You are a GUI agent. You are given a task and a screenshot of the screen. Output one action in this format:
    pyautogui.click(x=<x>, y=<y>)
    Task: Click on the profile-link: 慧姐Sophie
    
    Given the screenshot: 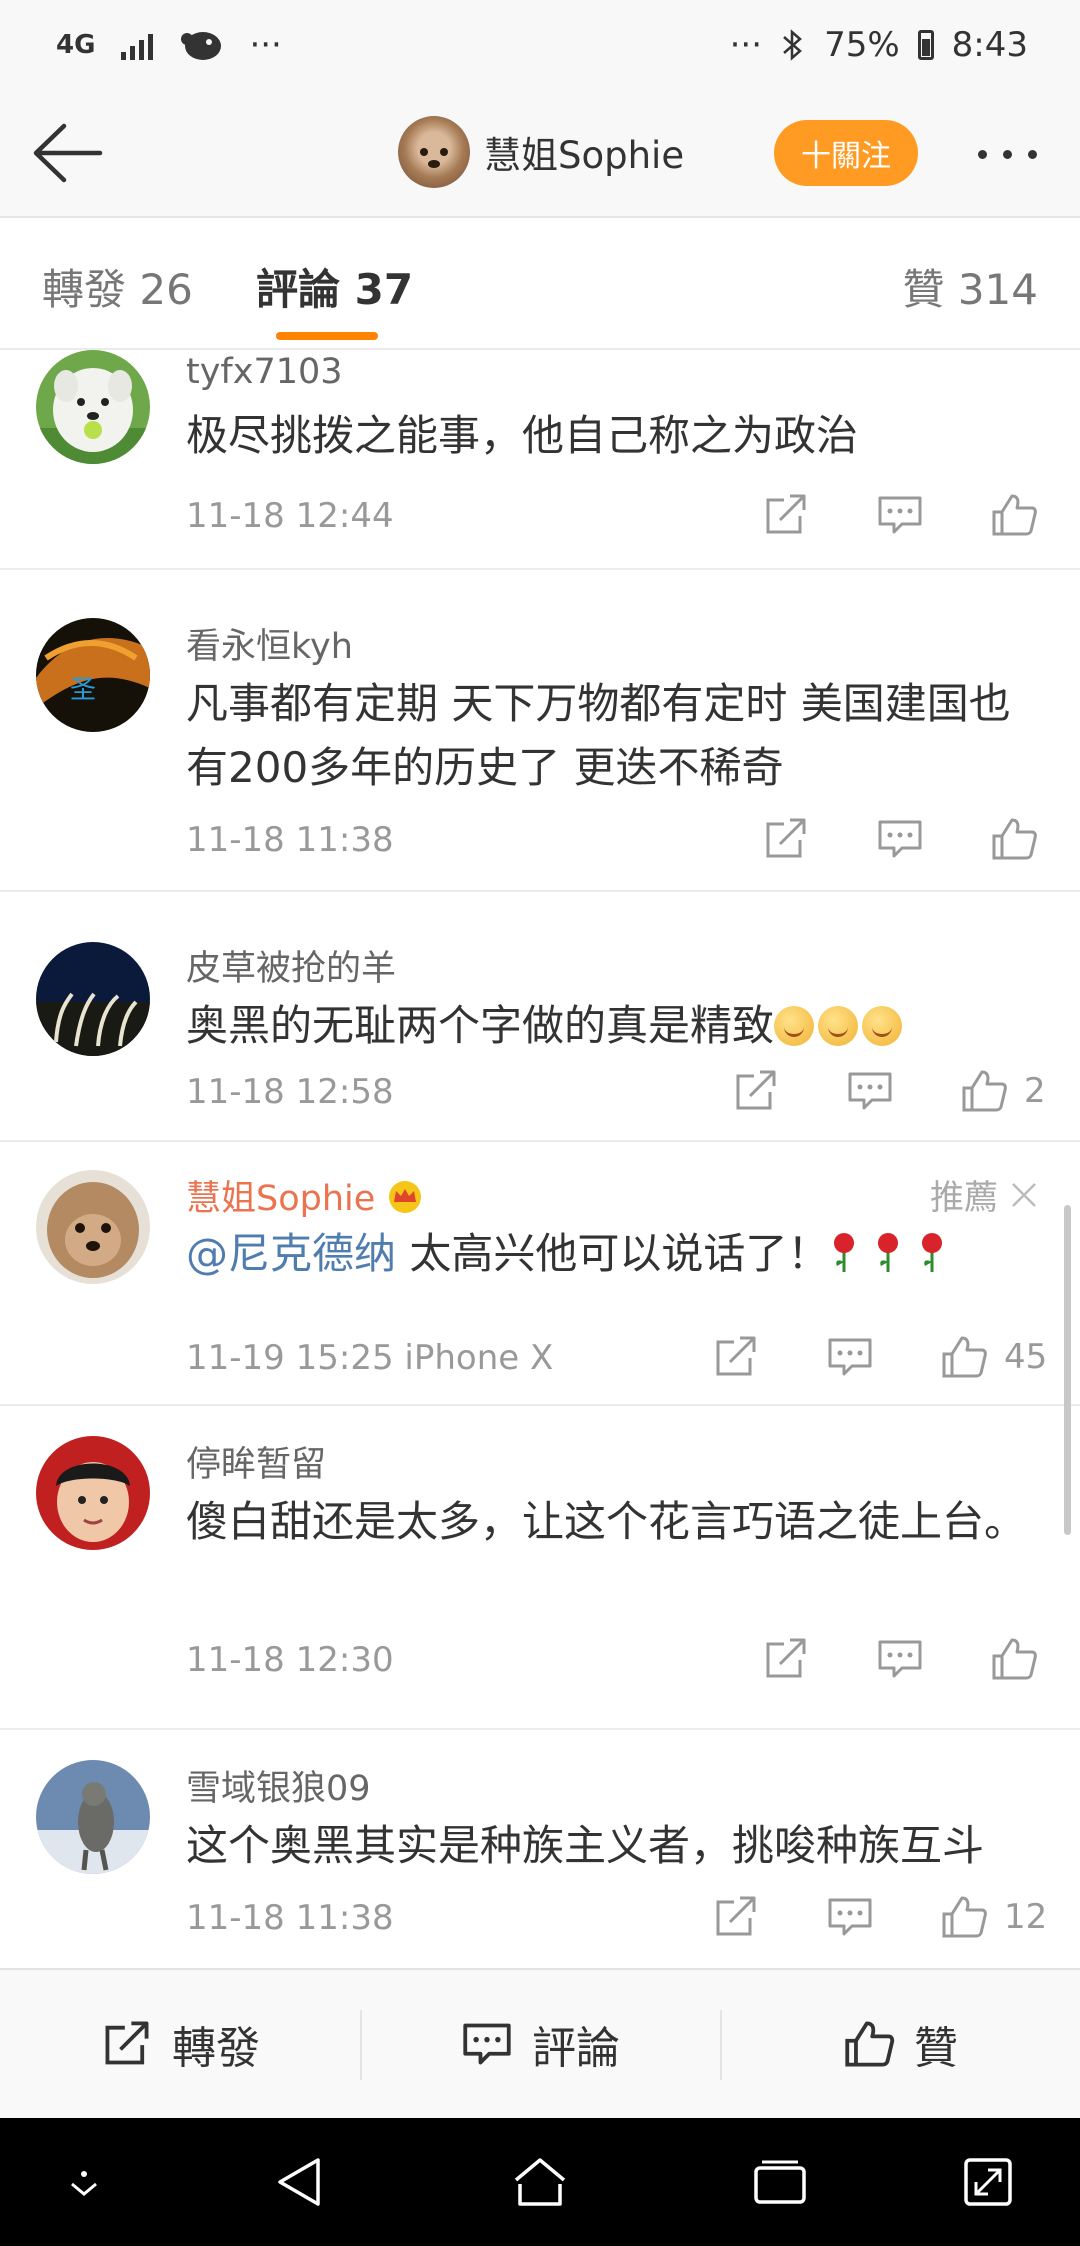 What is the action you would take?
    pyautogui.click(x=541, y=152)
    